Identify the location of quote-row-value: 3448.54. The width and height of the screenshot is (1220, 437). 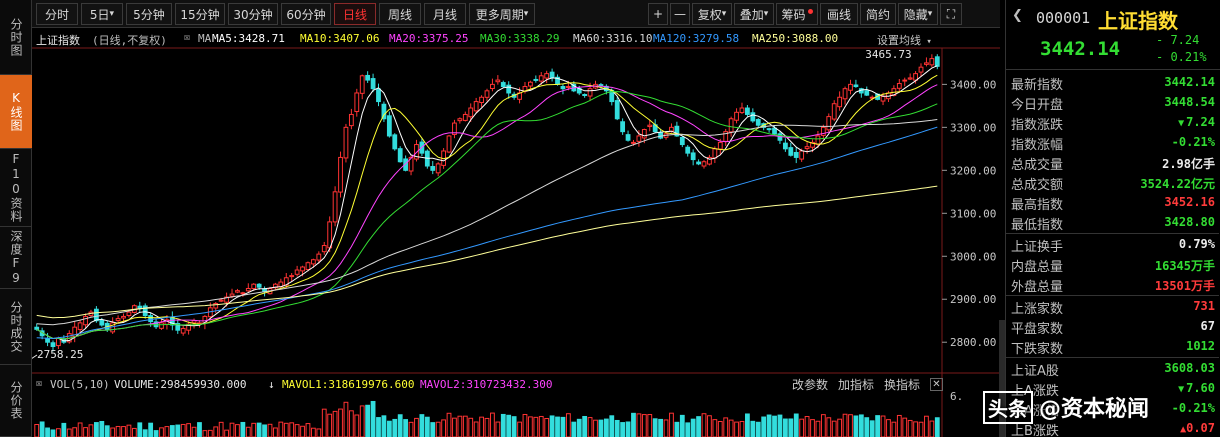
(1189, 102).